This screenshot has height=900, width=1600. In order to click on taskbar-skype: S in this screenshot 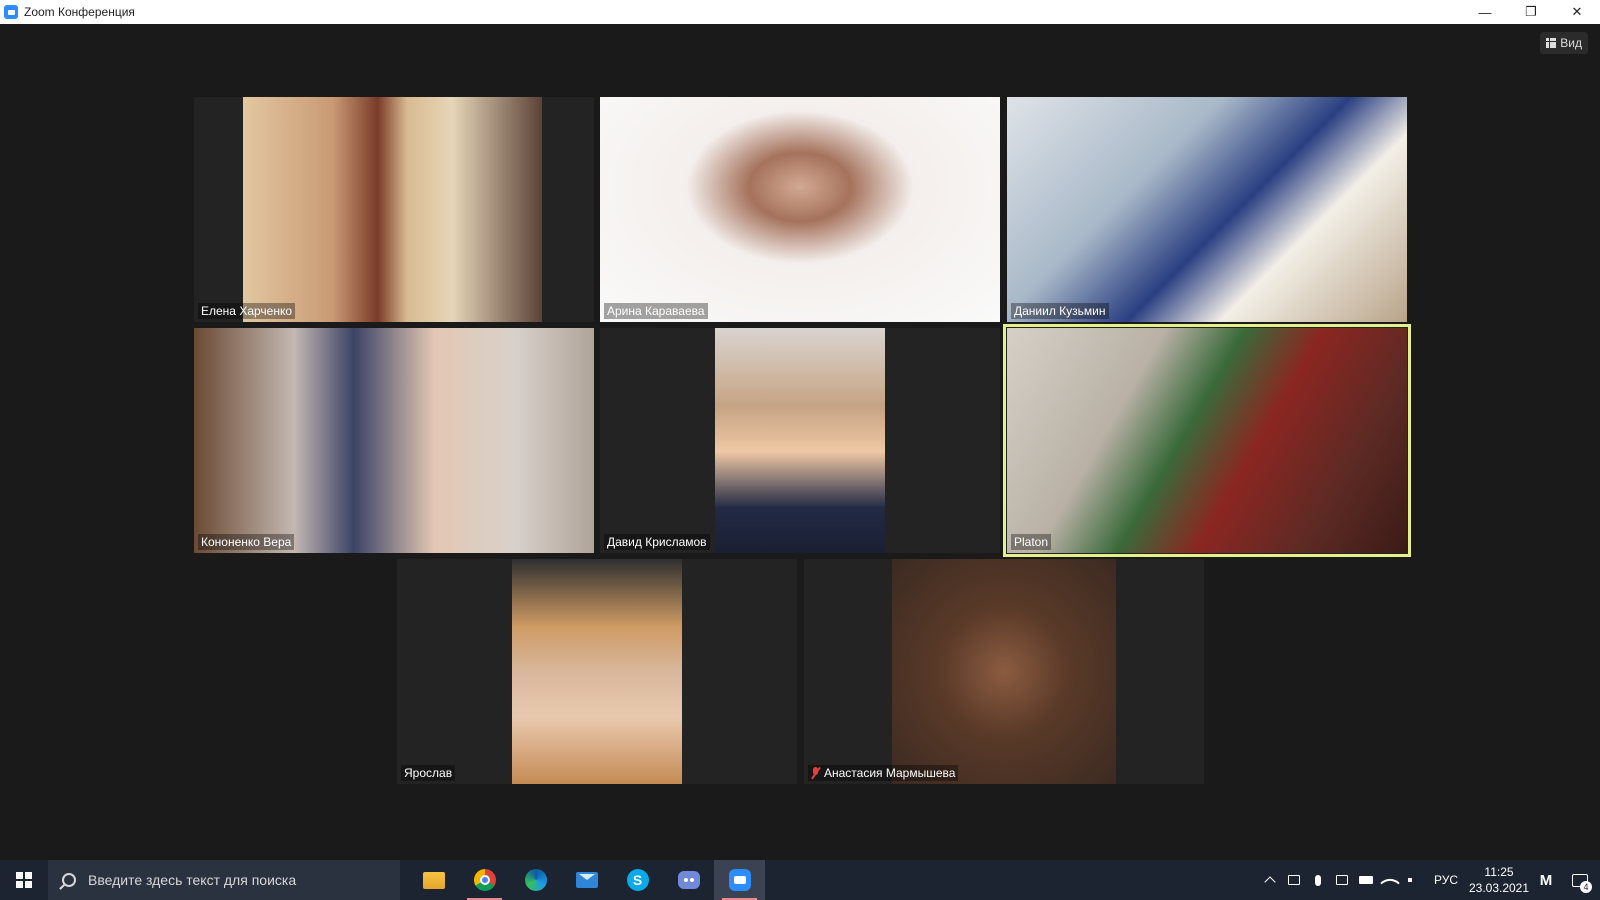, I will do `click(637, 880)`.